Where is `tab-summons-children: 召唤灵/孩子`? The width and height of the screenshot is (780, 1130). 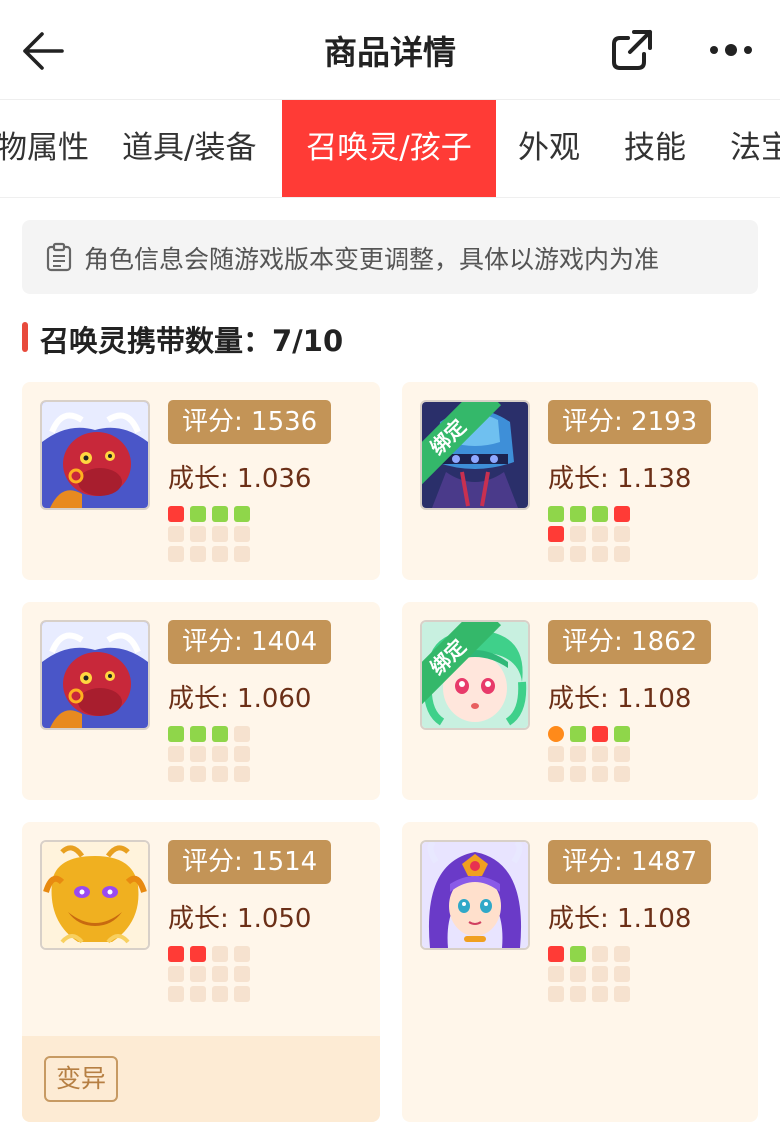 tab-summons-children: 召唤灵/孩子 is located at coordinates (389, 148).